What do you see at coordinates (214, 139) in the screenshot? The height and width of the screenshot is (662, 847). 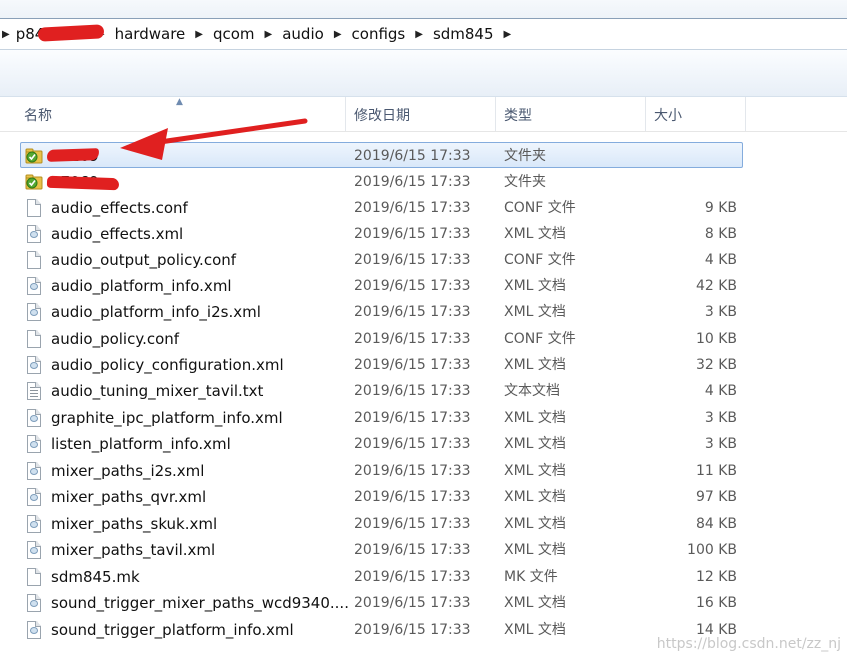 I see `annotation-arrow-icon` at bounding box center [214, 139].